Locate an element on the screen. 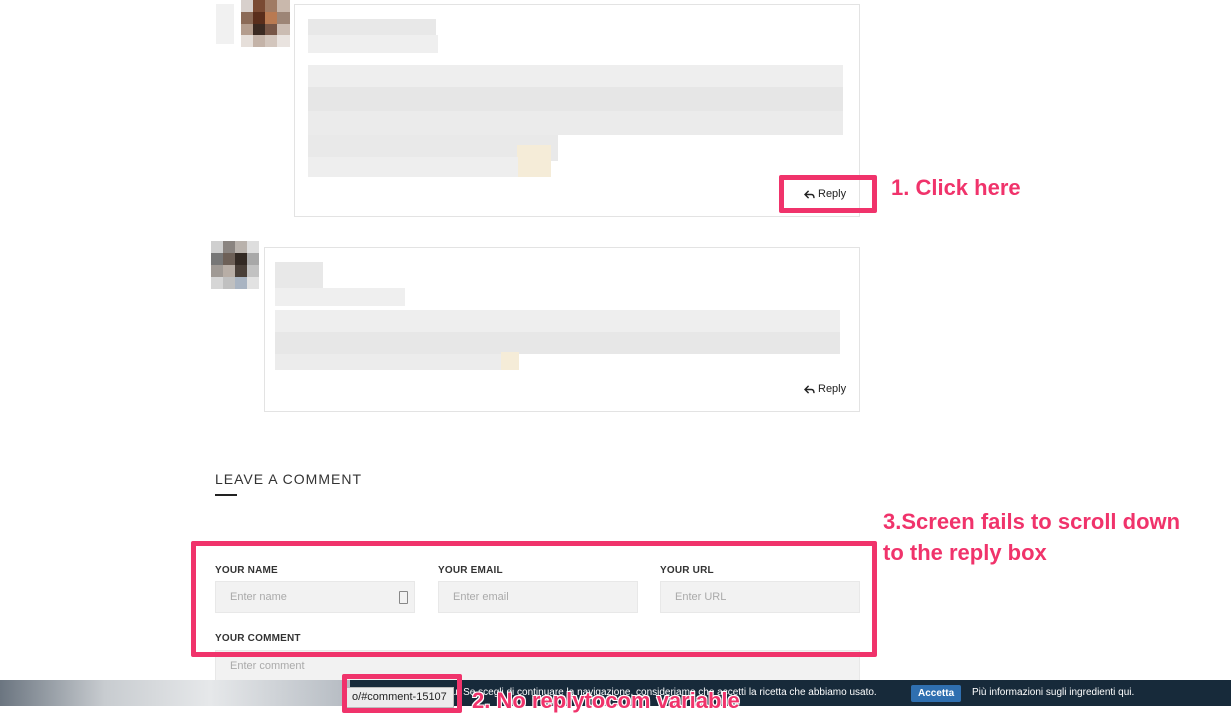 This screenshot has width=1231, height=724. redacted-author is located at coordinates (299, 276).